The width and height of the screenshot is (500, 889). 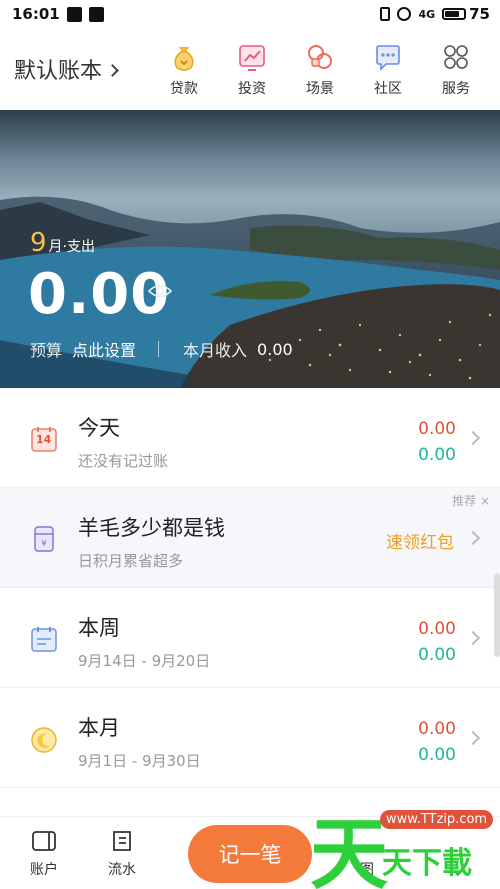 I want to click on budget-row: 预算 点此设置 本月收入 0.00, so click(x=161, y=349).